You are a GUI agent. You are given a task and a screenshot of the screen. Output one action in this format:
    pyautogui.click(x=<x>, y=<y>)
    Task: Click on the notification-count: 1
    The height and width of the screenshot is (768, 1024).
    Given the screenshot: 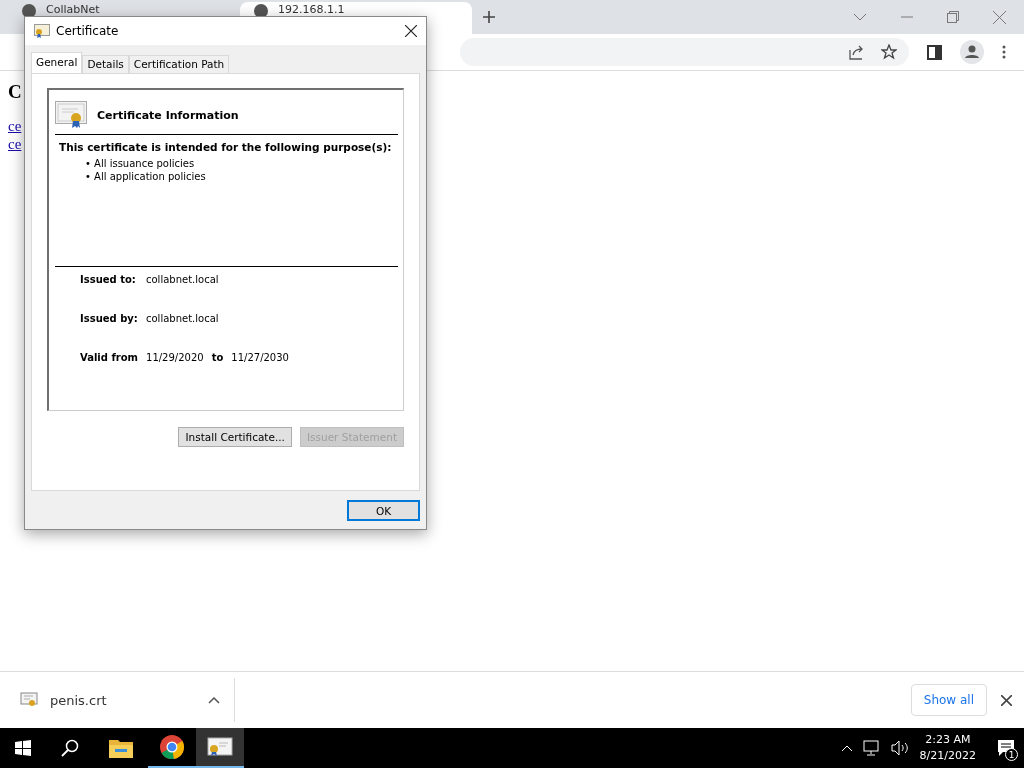 What is the action you would take?
    pyautogui.click(x=1011, y=754)
    